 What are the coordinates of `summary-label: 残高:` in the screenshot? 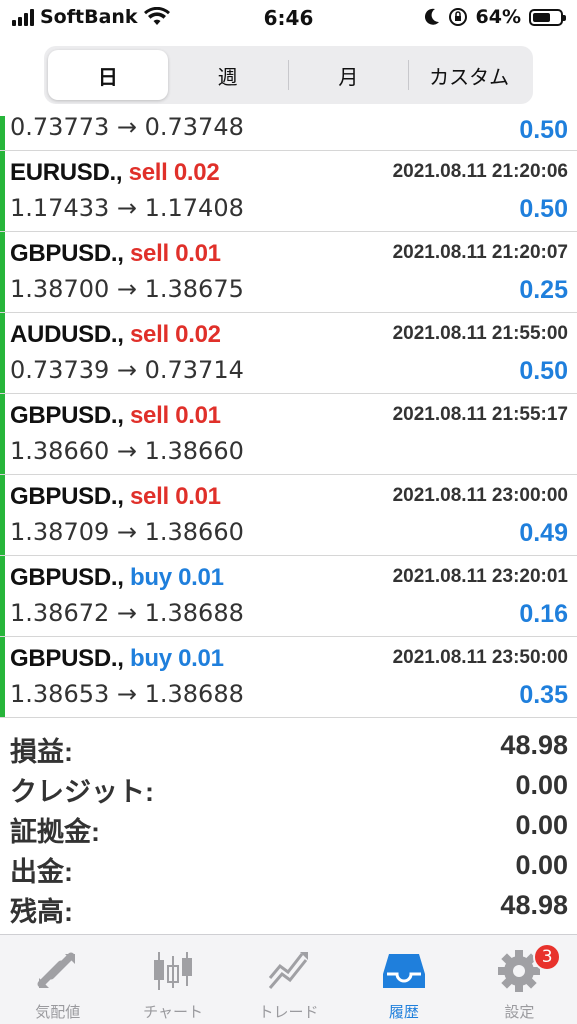 It's located at (41, 912).